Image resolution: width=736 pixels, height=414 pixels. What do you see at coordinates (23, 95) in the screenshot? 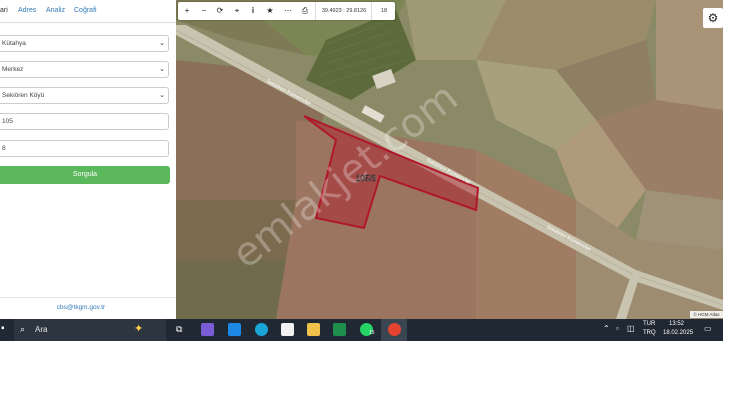
I see `mahalle-select-value: Sekiören Köyü` at bounding box center [23, 95].